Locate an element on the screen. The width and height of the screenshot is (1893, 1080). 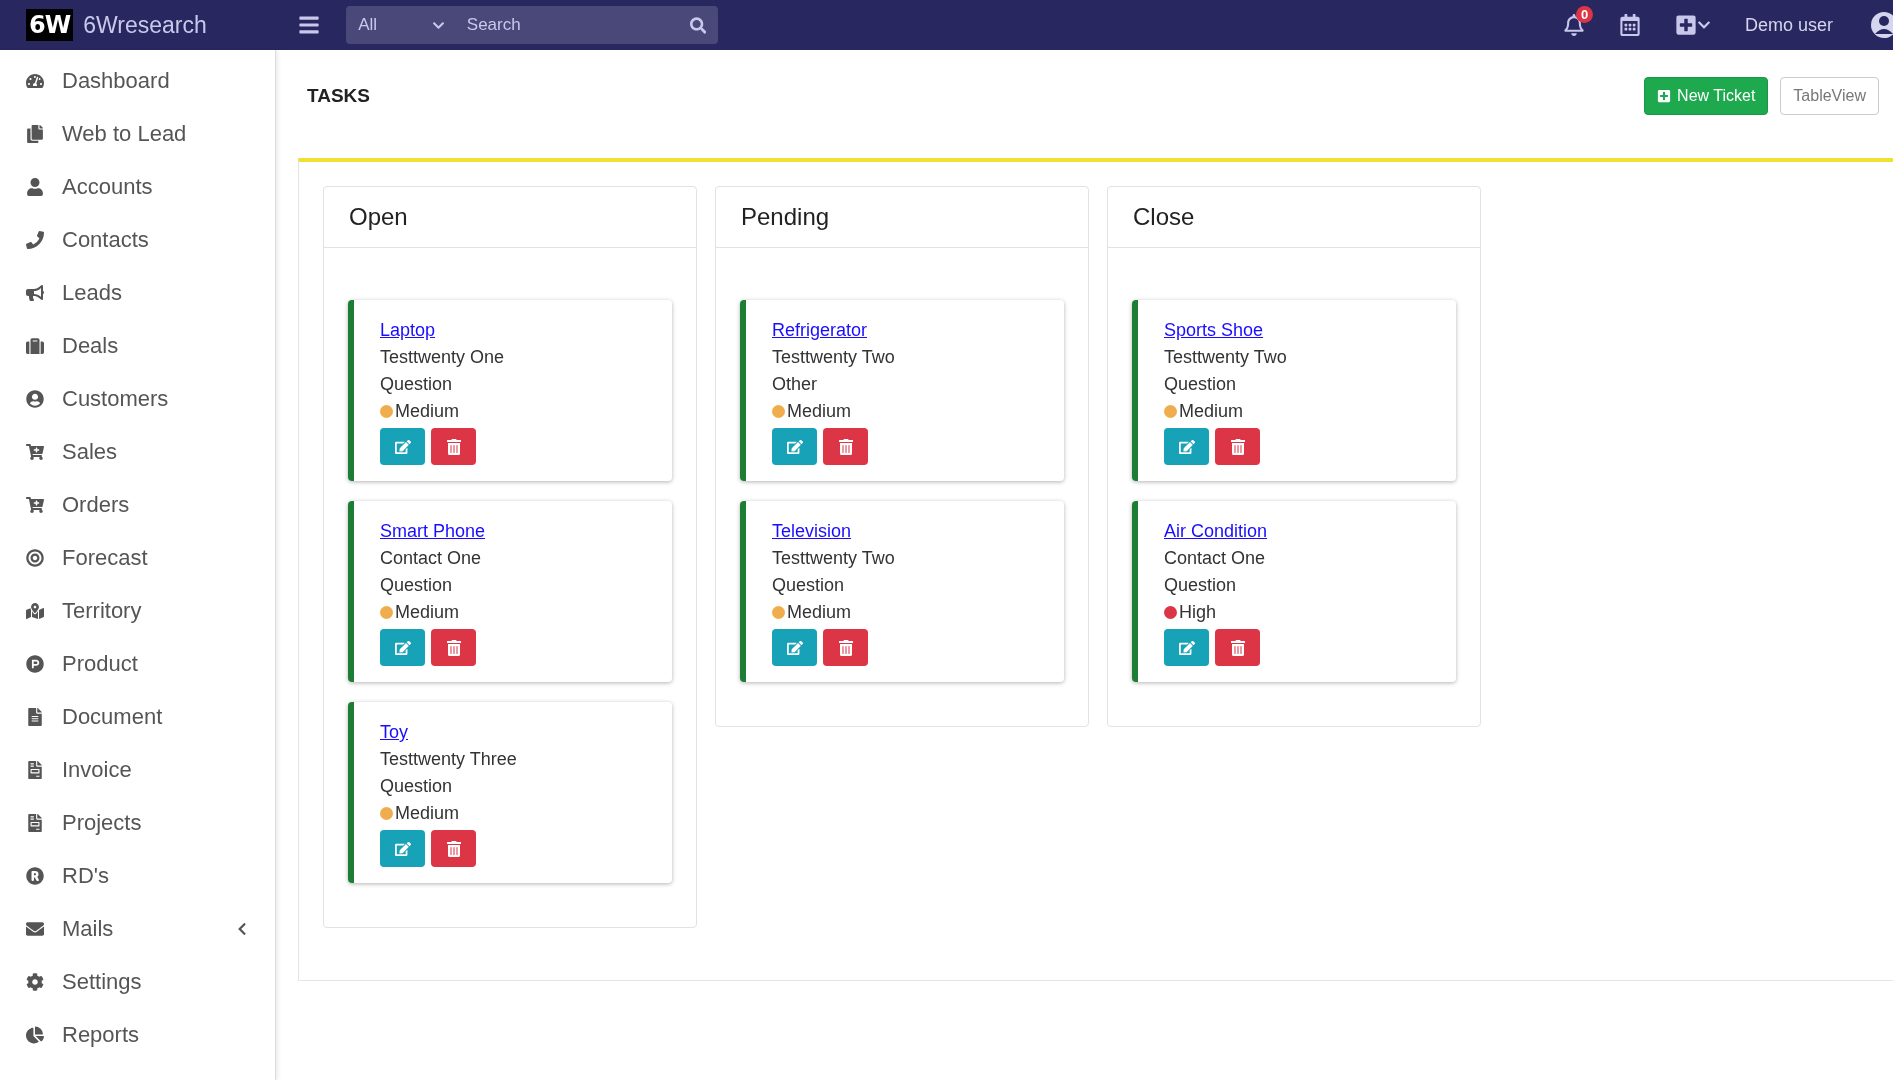
sidebar-item: Customers is located at coordinates (137, 398).